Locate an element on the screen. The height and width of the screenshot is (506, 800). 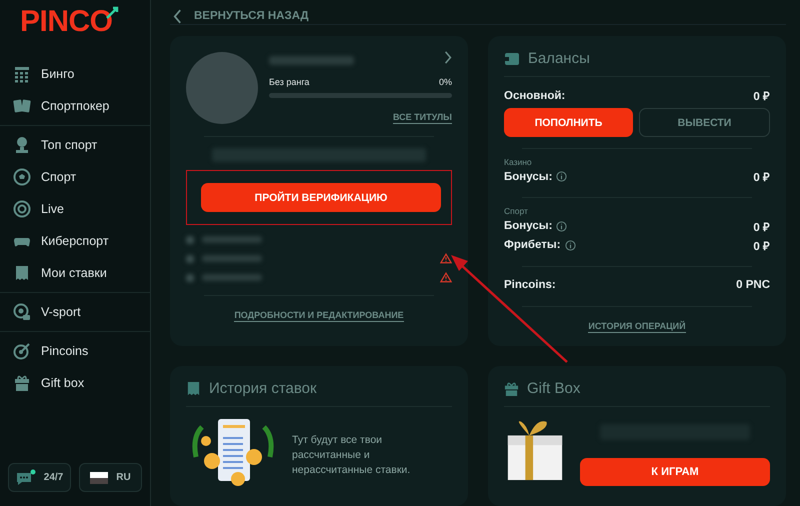
sidebar-item: Pincoins is located at coordinates (75, 351).